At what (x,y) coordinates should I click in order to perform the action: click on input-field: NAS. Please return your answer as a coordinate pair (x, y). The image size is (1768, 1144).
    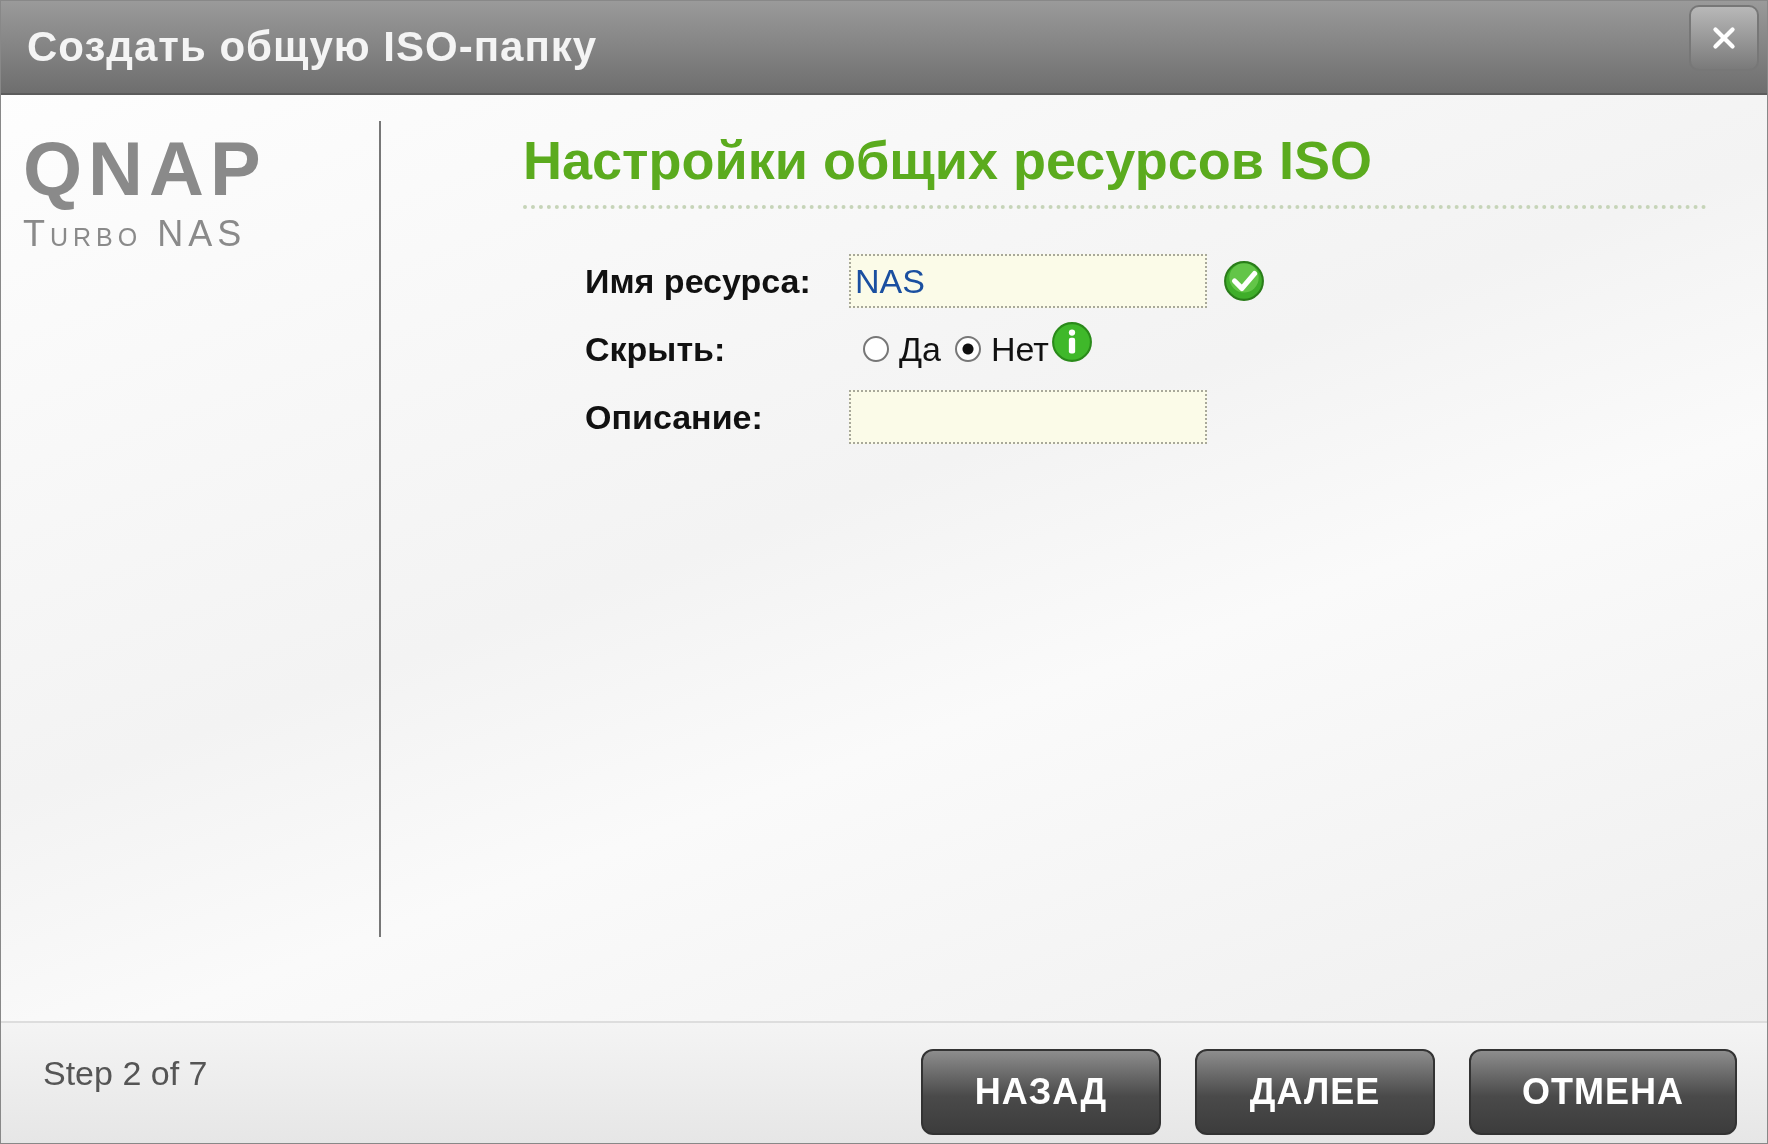
    Looking at the image, I should click on (1028, 281).